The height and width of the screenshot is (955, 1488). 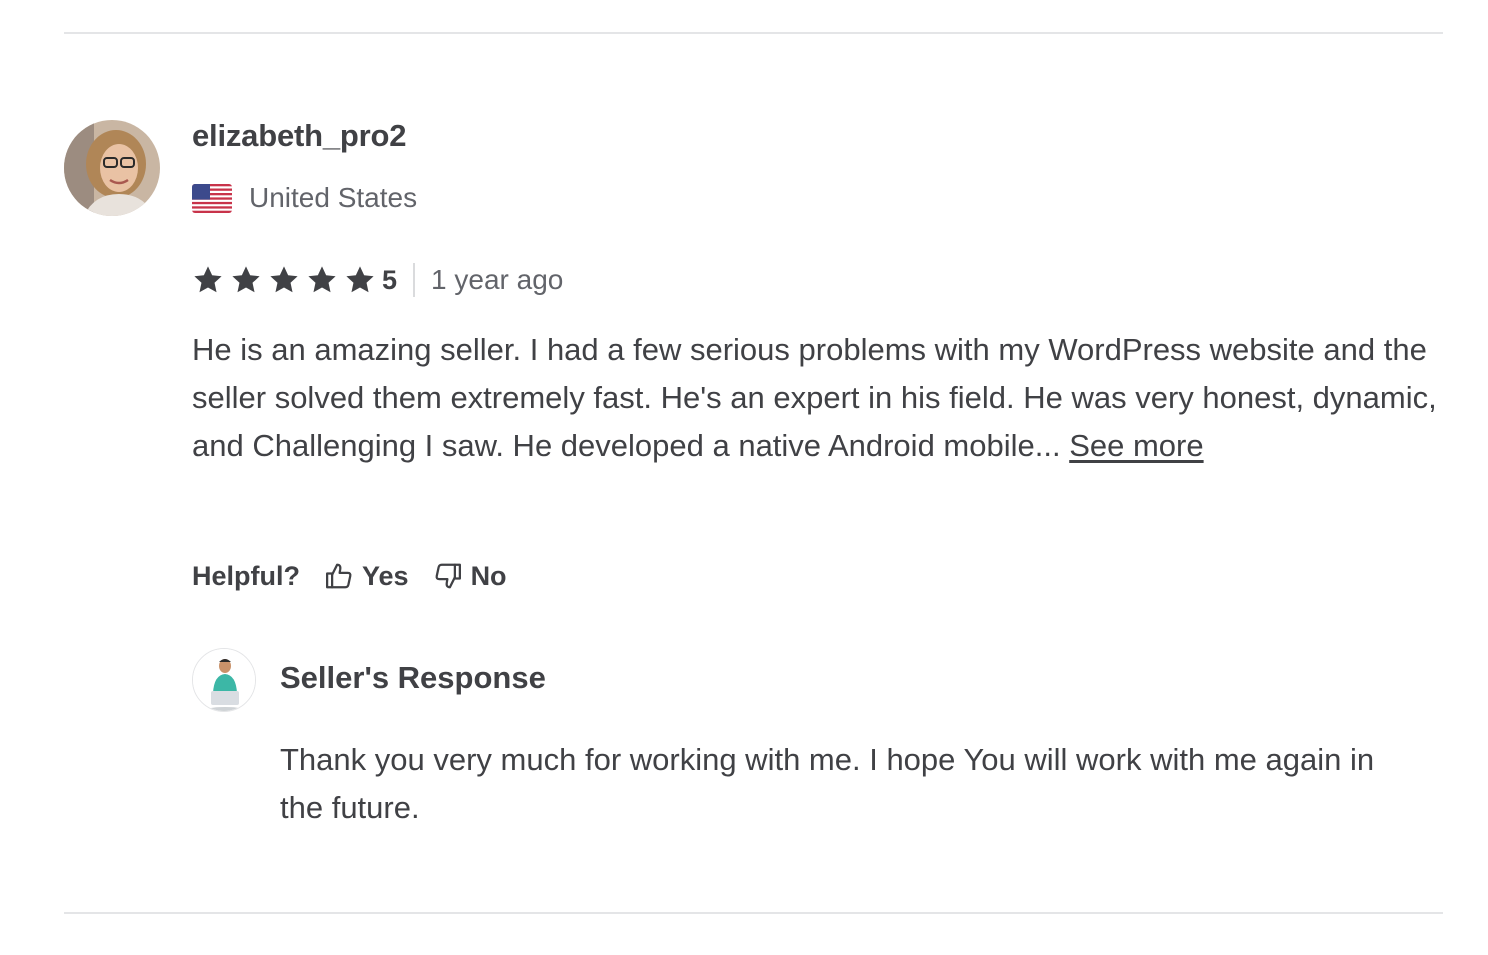 What do you see at coordinates (385, 575) in the screenshot?
I see `helpful-yes-label: Yes` at bounding box center [385, 575].